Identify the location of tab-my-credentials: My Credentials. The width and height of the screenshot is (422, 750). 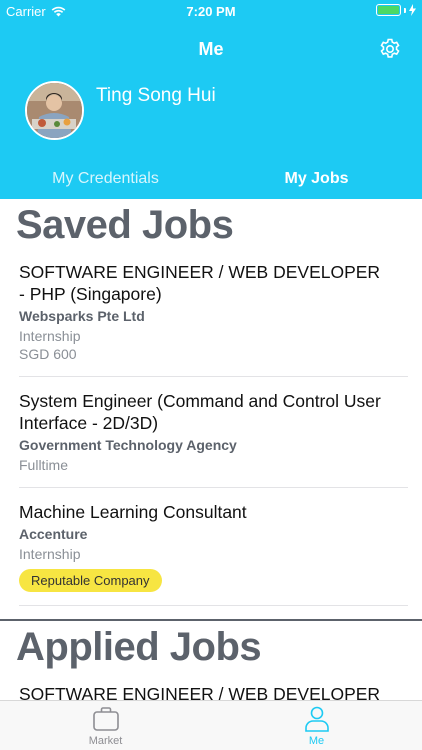
(105, 179).